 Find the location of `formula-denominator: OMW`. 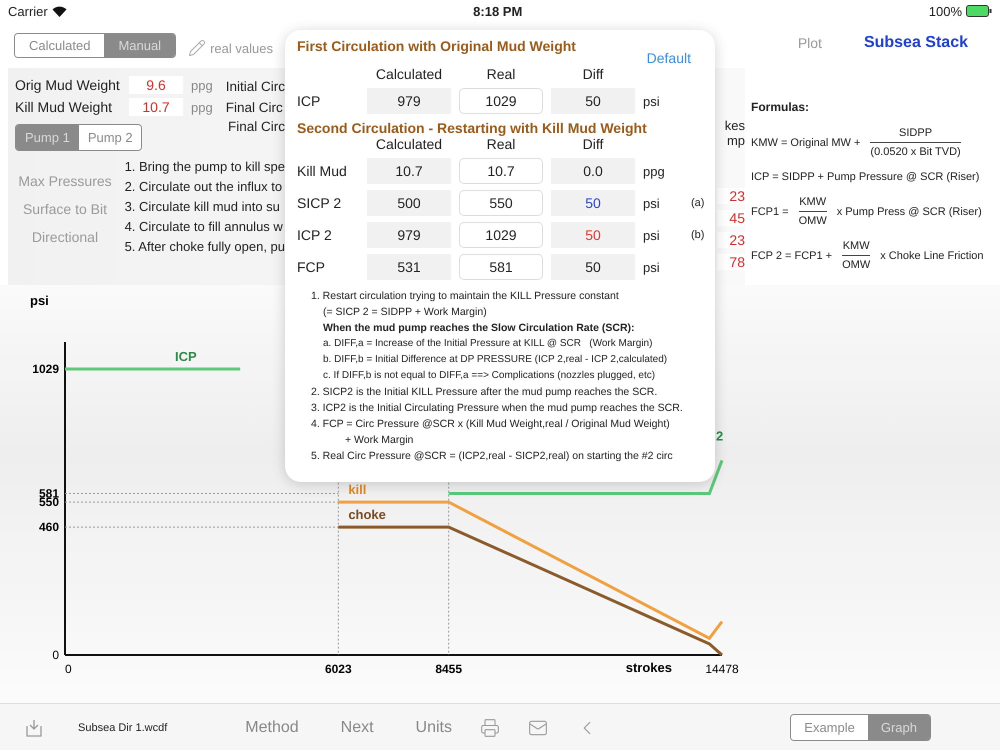

formula-denominator: OMW is located at coordinates (812, 221).